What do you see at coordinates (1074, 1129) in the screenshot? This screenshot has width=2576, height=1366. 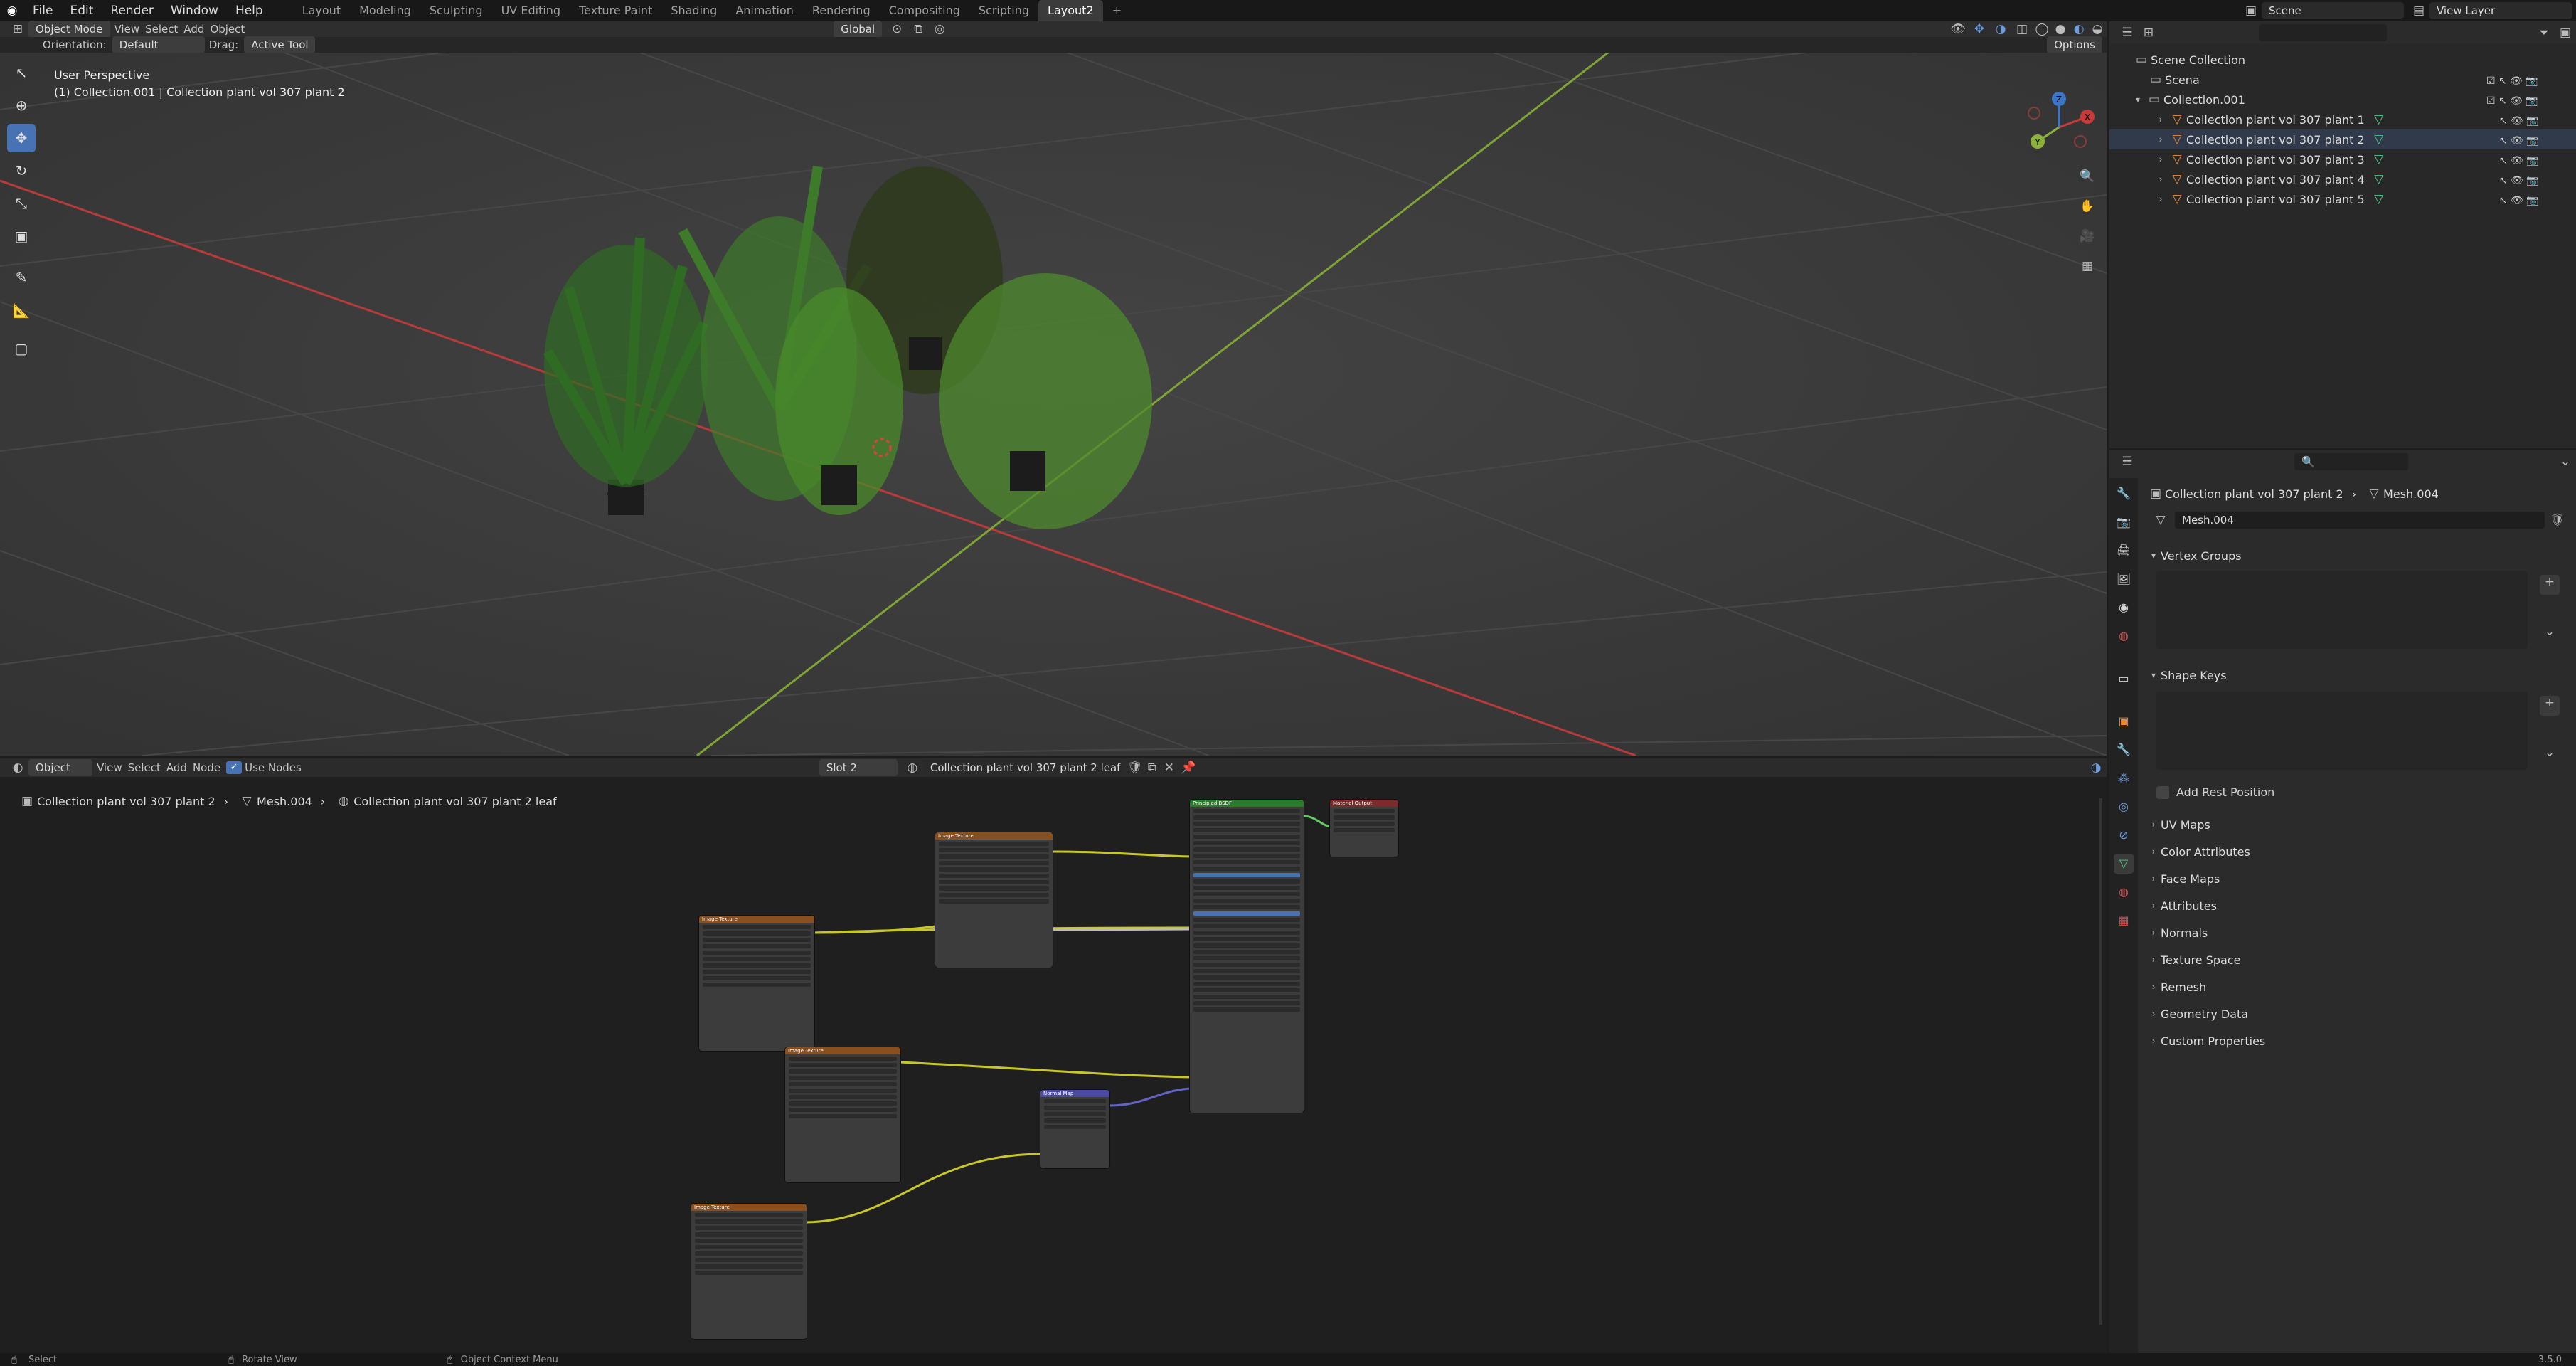 I see `normal-map-node: Normal Map` at bounding box center [1074, 1129].